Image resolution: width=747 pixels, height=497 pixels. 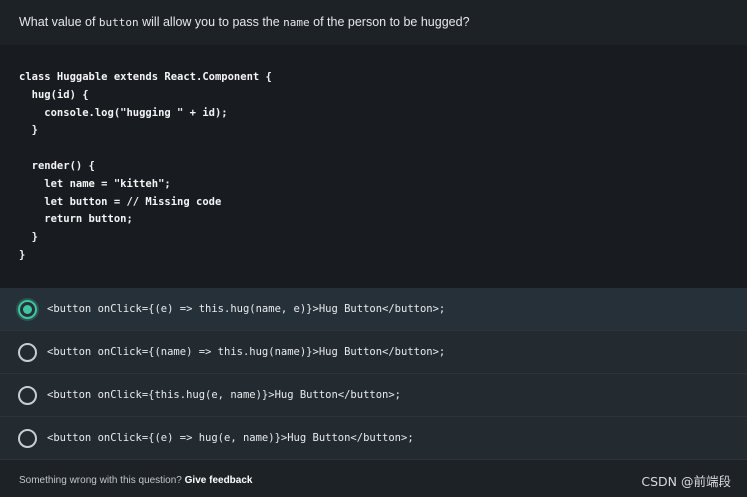 What do you see at coordinates (219, 480) in the screenshot?
I see `give-feedback-link: Give feedback` at bounding box center [219, 480].